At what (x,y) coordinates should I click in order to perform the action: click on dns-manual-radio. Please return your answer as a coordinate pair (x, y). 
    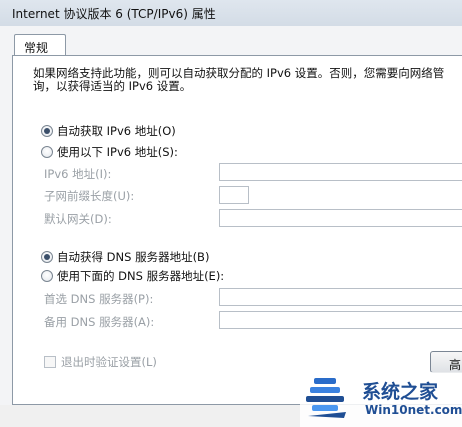
    Looking at the image, I should click on (47, 276).